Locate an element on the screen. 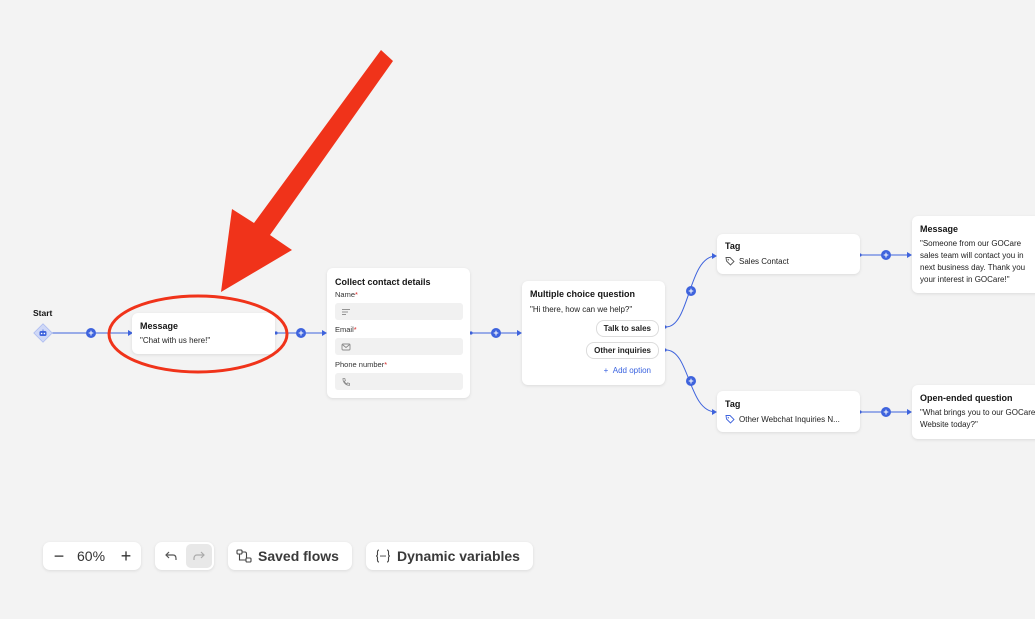 The image size is (1035, 619). dynamic-variables-label: Dynamic variables is located at coordinates (458, 556).